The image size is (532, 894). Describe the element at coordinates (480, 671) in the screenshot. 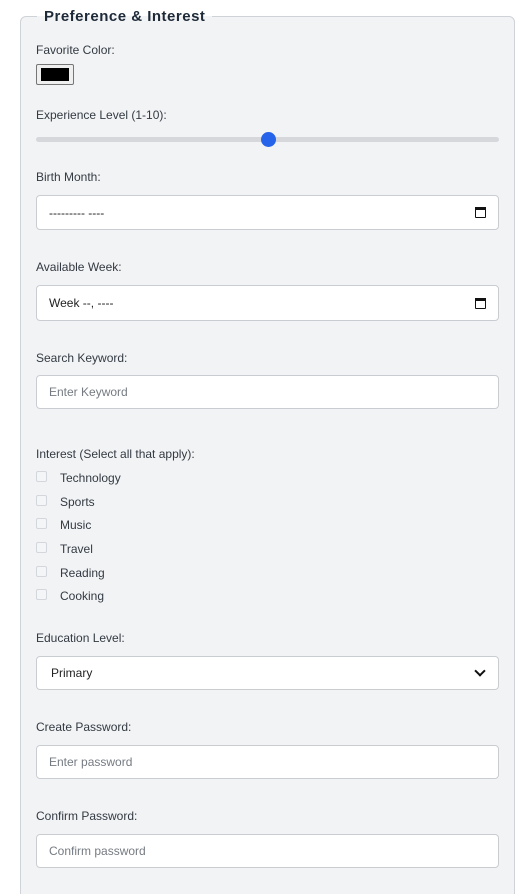

I see `chevron-down-icon` at that location.